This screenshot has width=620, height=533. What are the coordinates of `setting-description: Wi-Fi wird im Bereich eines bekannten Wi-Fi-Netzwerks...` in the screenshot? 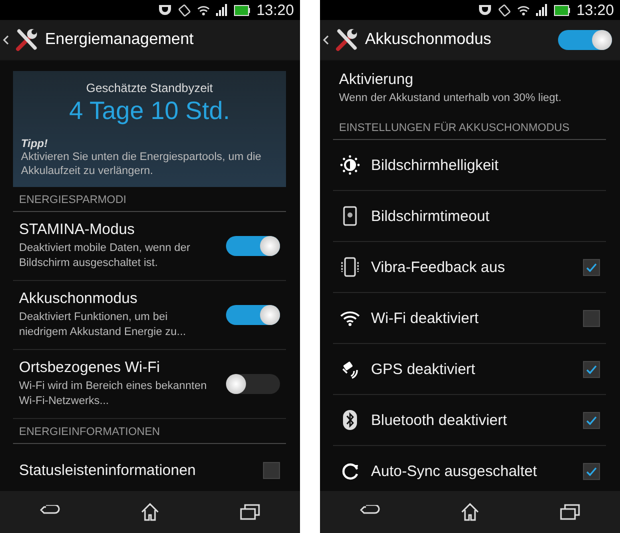 It's located at (113, 393).